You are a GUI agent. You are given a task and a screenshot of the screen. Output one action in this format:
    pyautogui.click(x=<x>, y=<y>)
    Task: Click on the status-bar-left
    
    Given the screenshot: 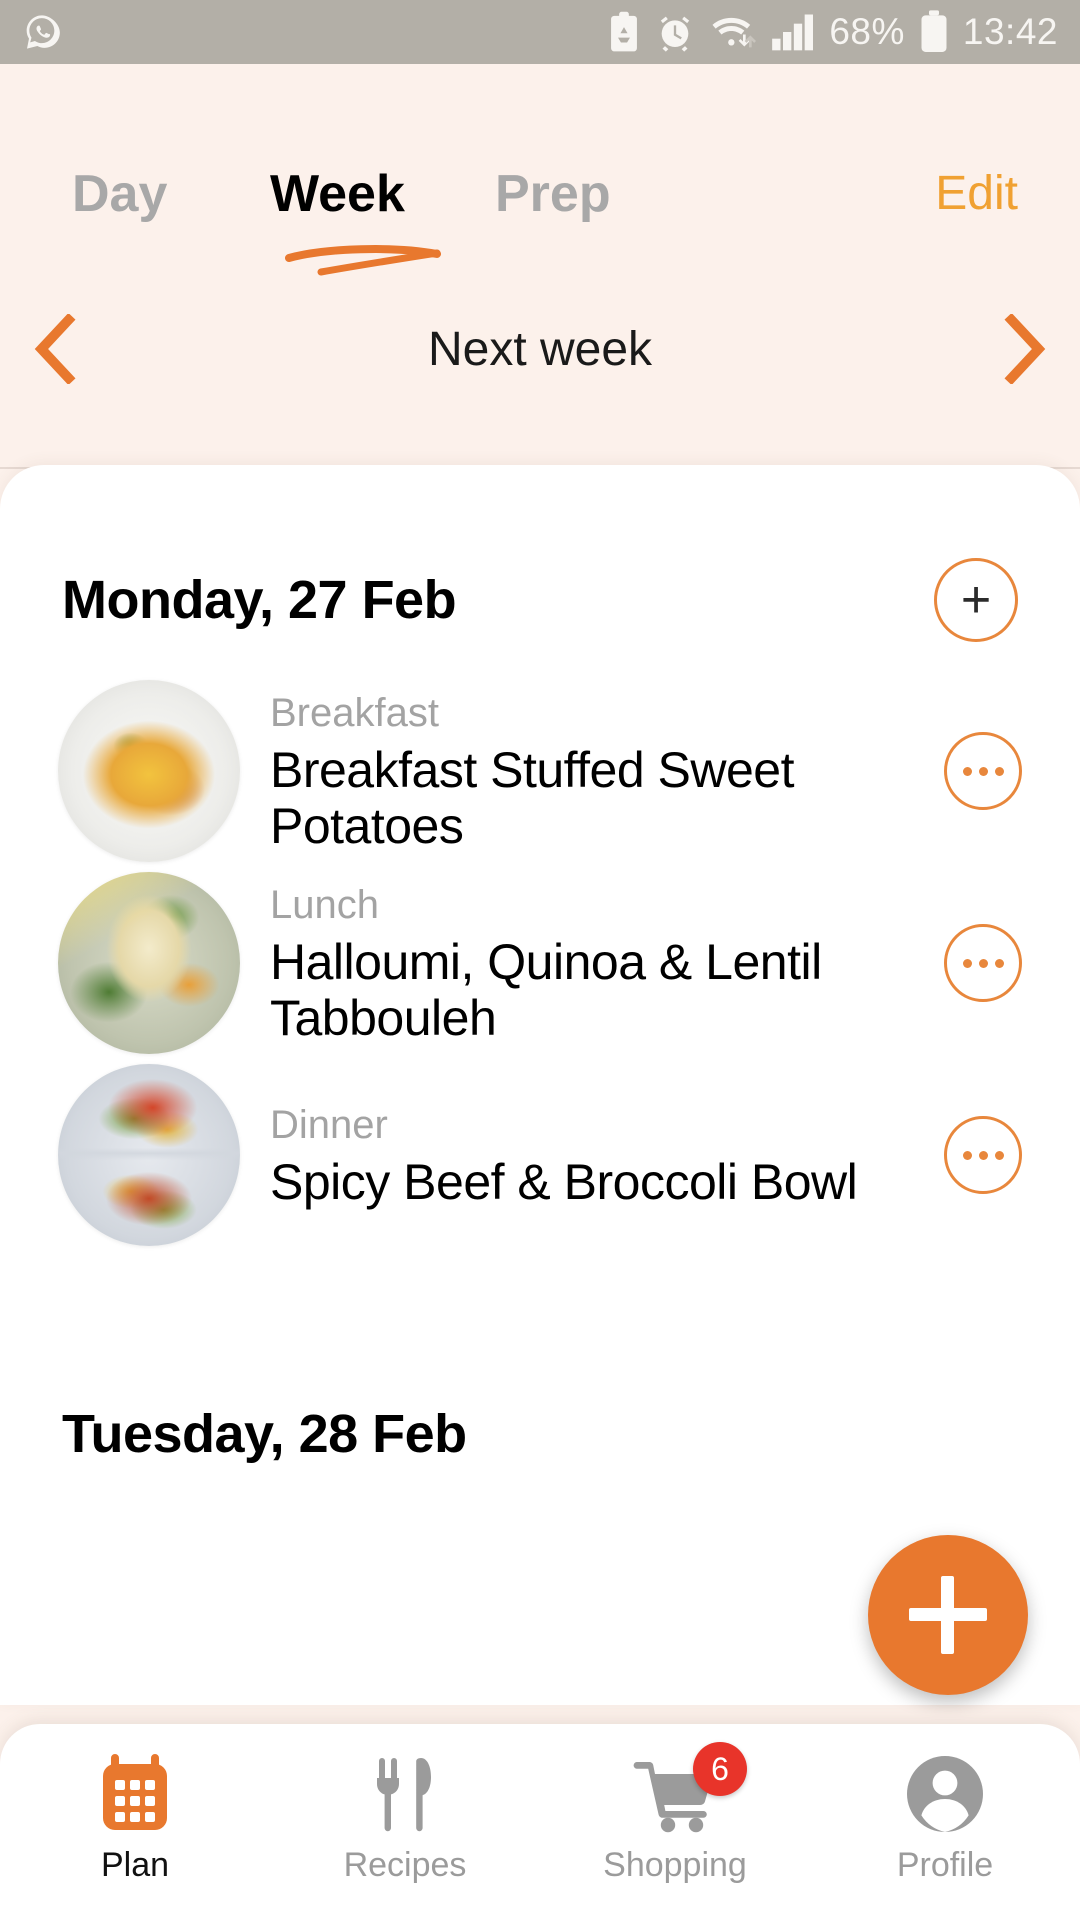 What is the action you would take?
    pyautogui.click(x=42, y=32)
    